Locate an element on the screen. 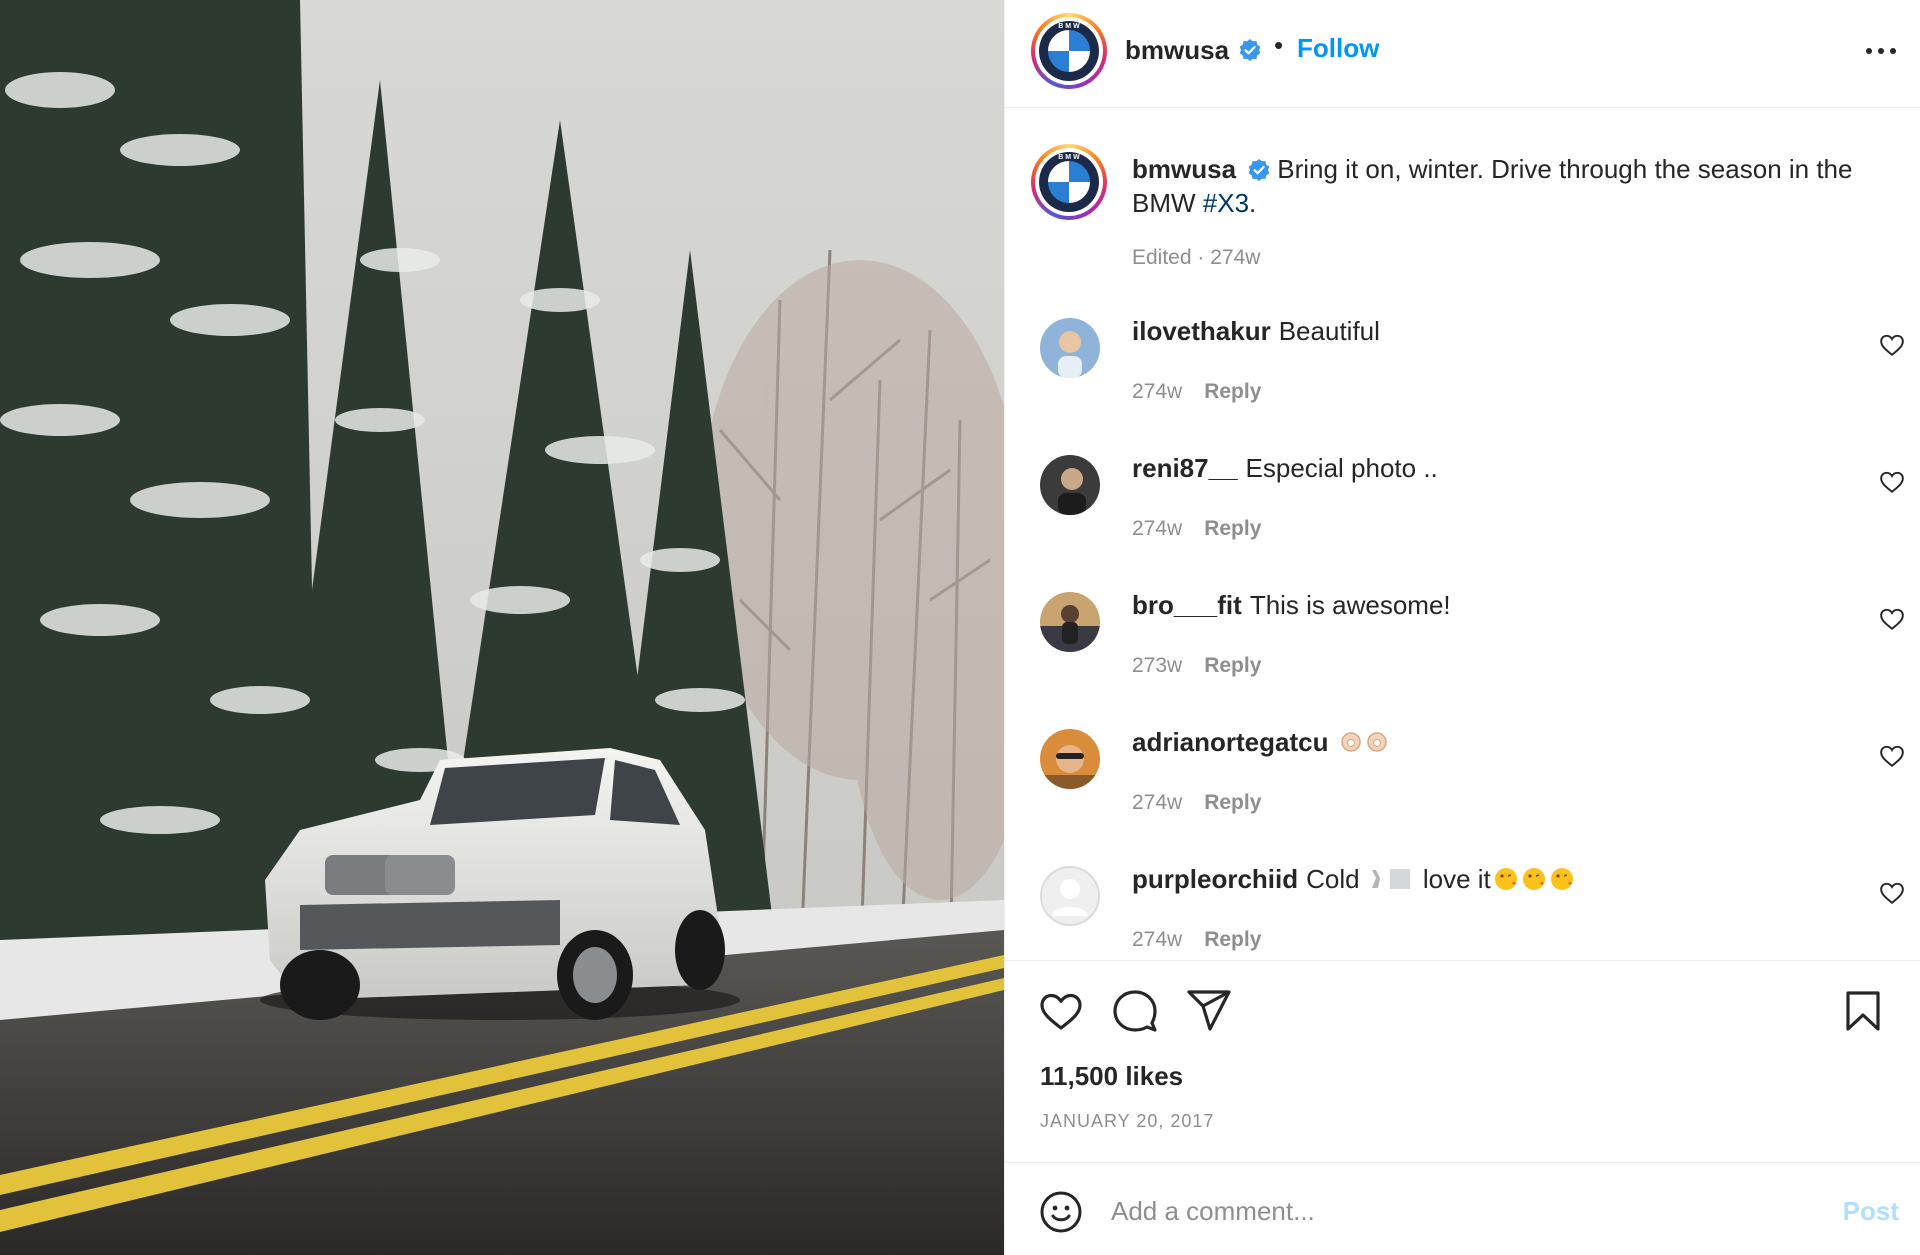  blurred-emoji-icon is located at coordinates (1390, 879).